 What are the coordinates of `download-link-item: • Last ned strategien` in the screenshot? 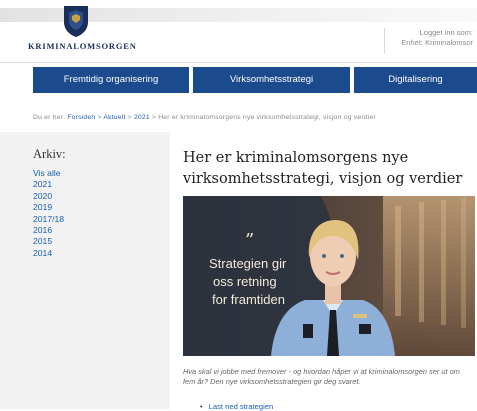 It's located at (236, 406).